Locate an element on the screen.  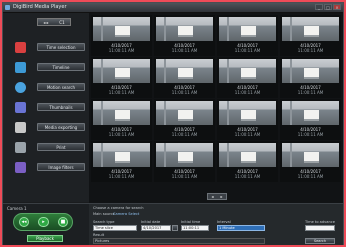
sidebar-item-image-filters: Image filters is located at coordinates (51, 168).